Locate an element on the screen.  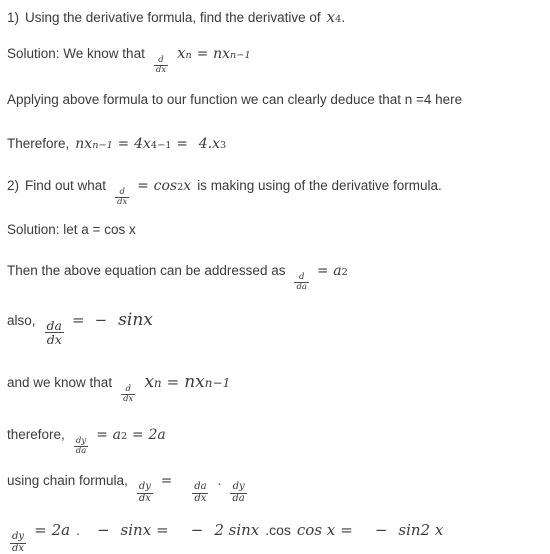
final-cos-upright: cos is located at coordinates (280, 530).